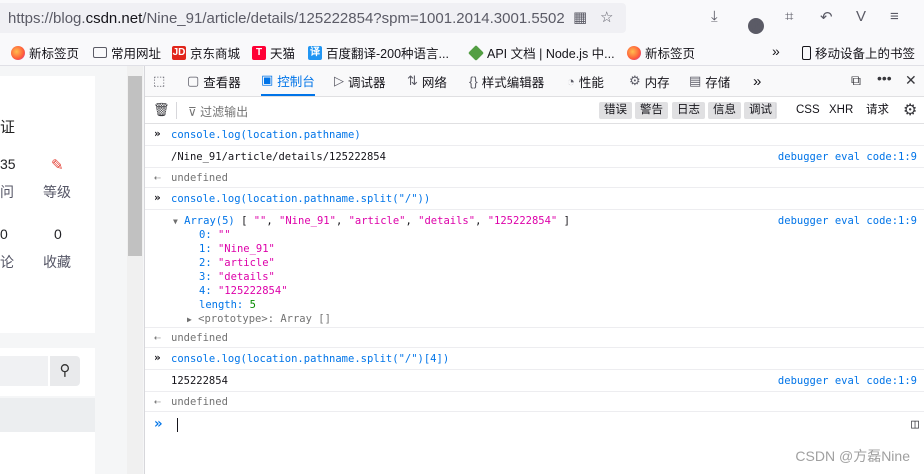  I want to click on command-chevron-icon: », so click(157, 197).